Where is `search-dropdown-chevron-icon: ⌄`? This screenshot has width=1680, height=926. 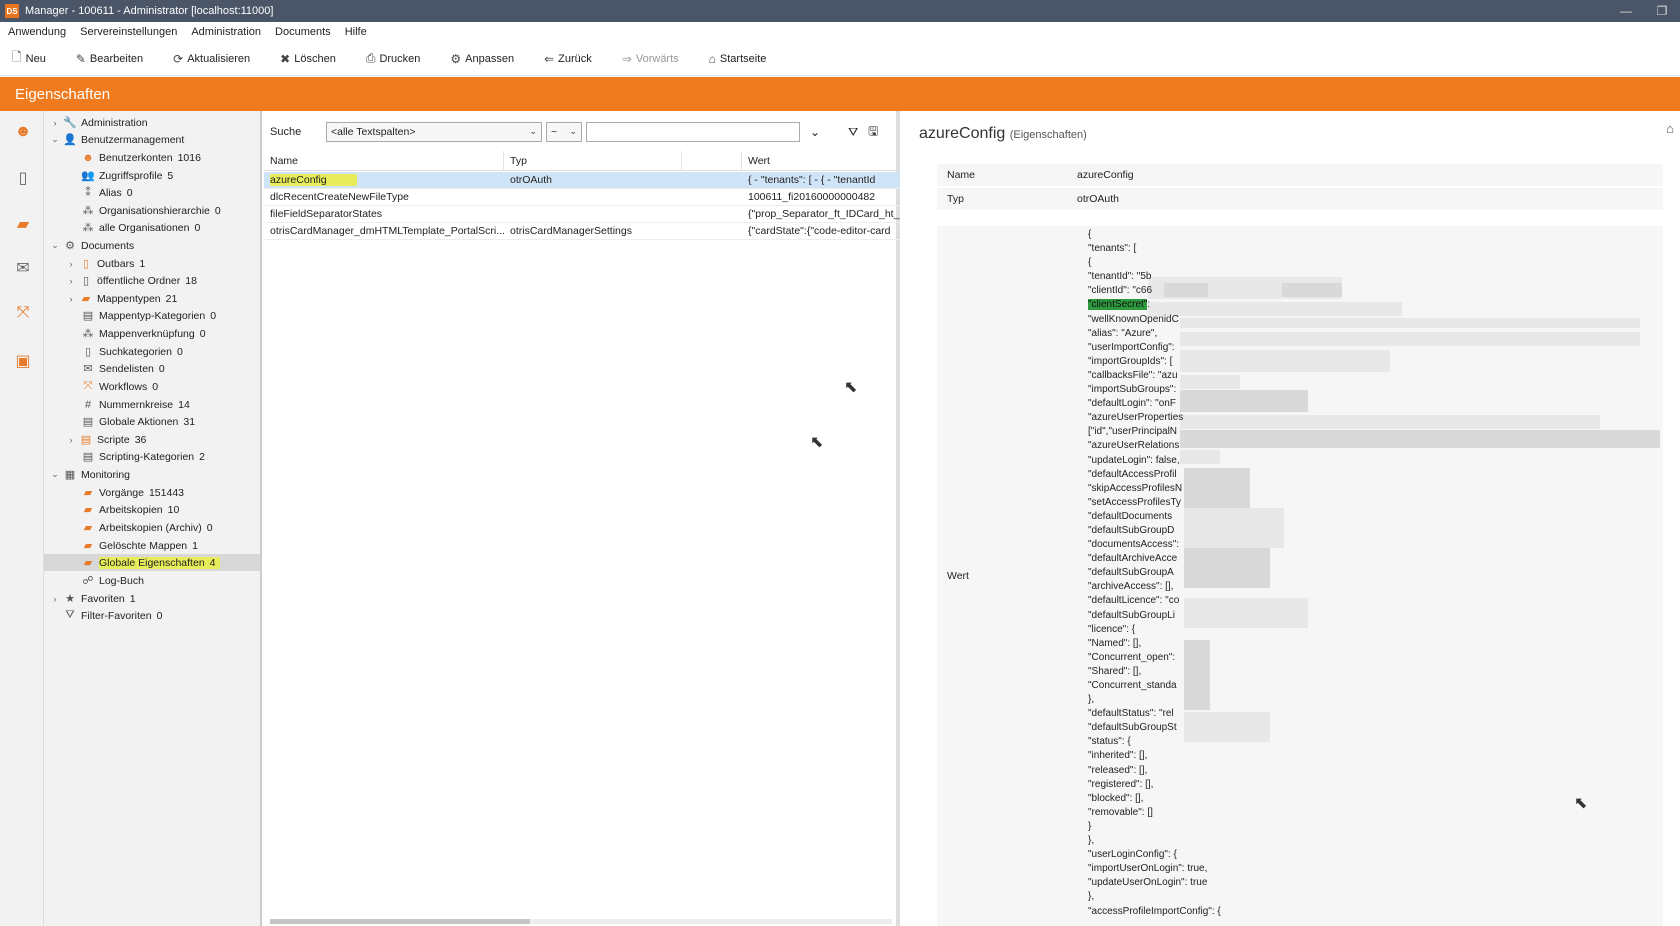 search-dropdown-chevron-icon: ⌄ is located at coordinates (815, 132).